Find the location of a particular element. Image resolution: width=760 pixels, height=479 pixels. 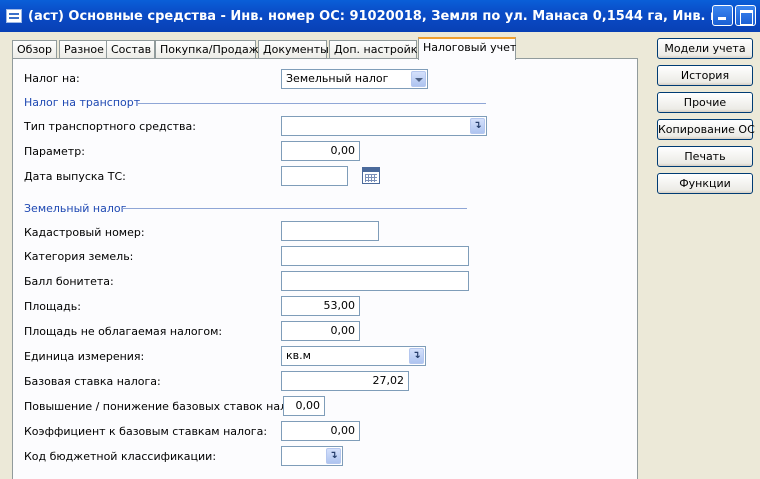

area-label: Площадь: is located at coordinates (52, 306).